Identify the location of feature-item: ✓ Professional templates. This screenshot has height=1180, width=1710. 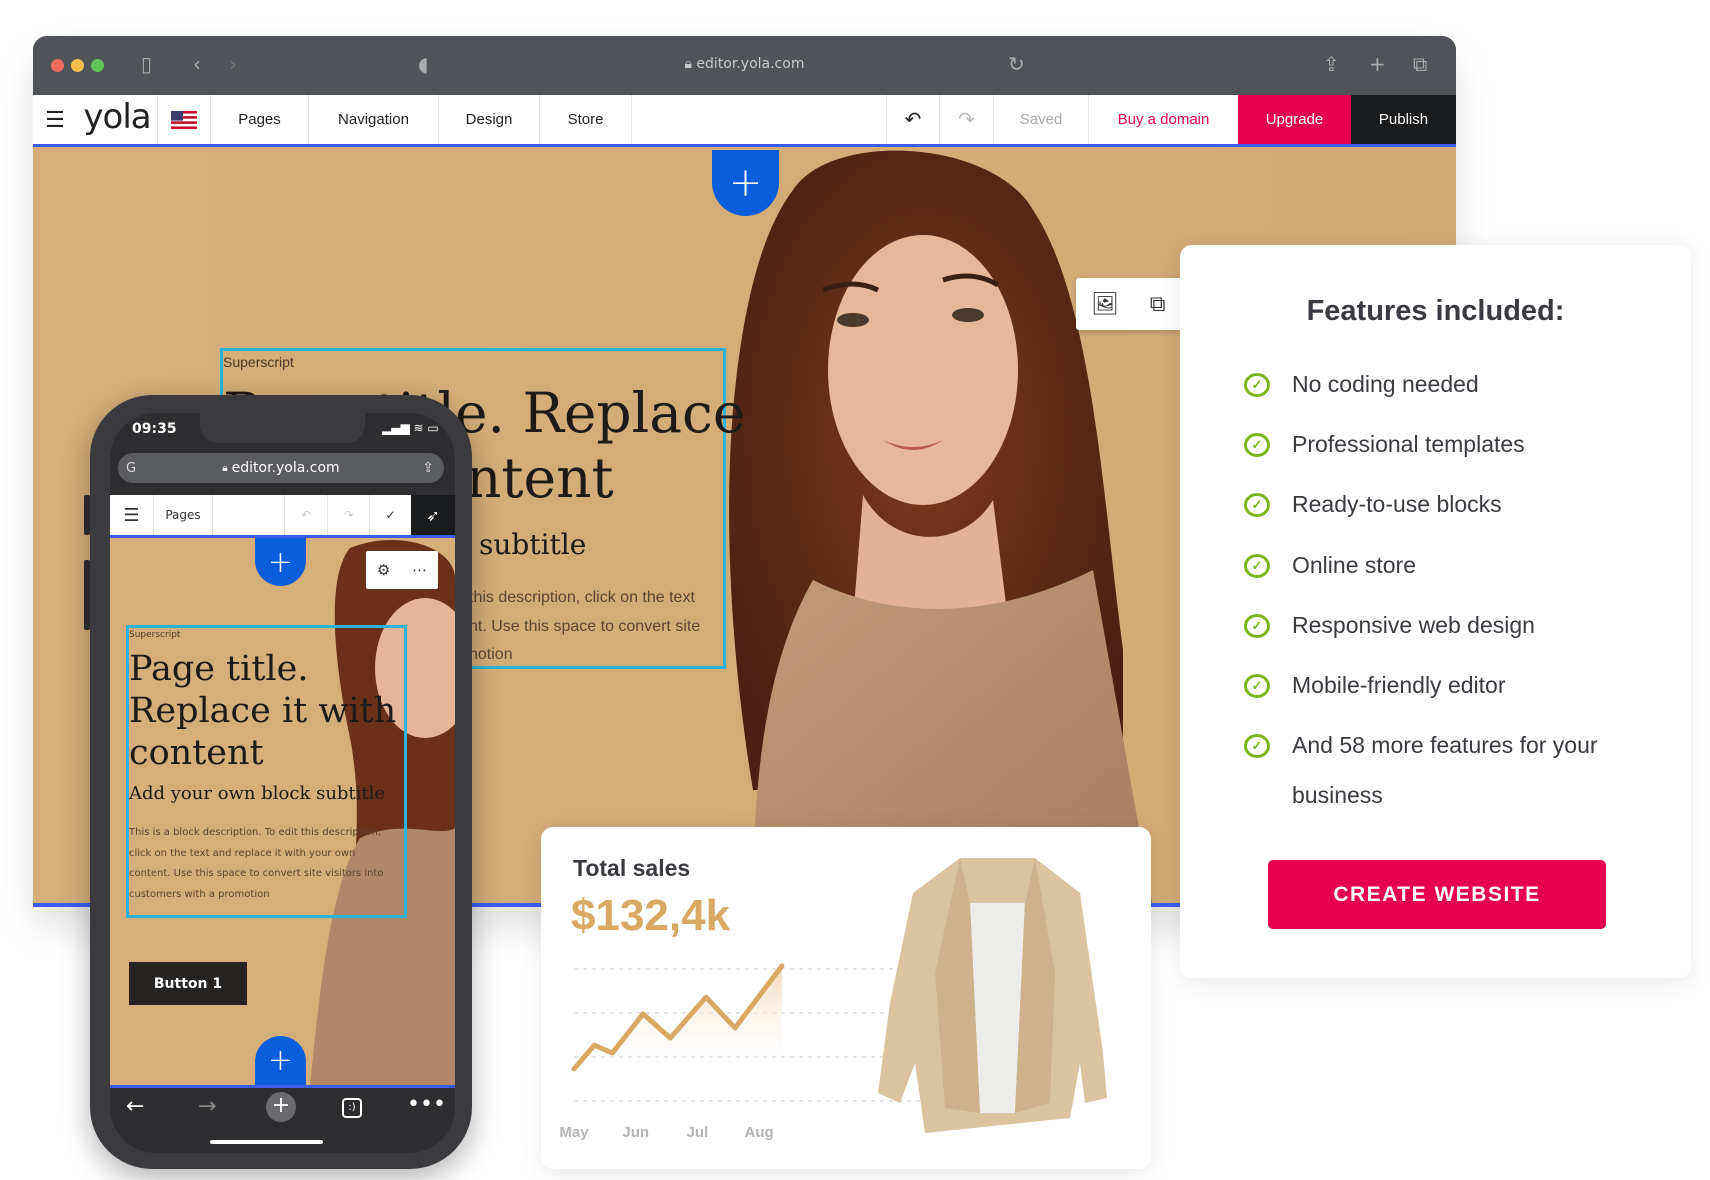
(1384, 444).